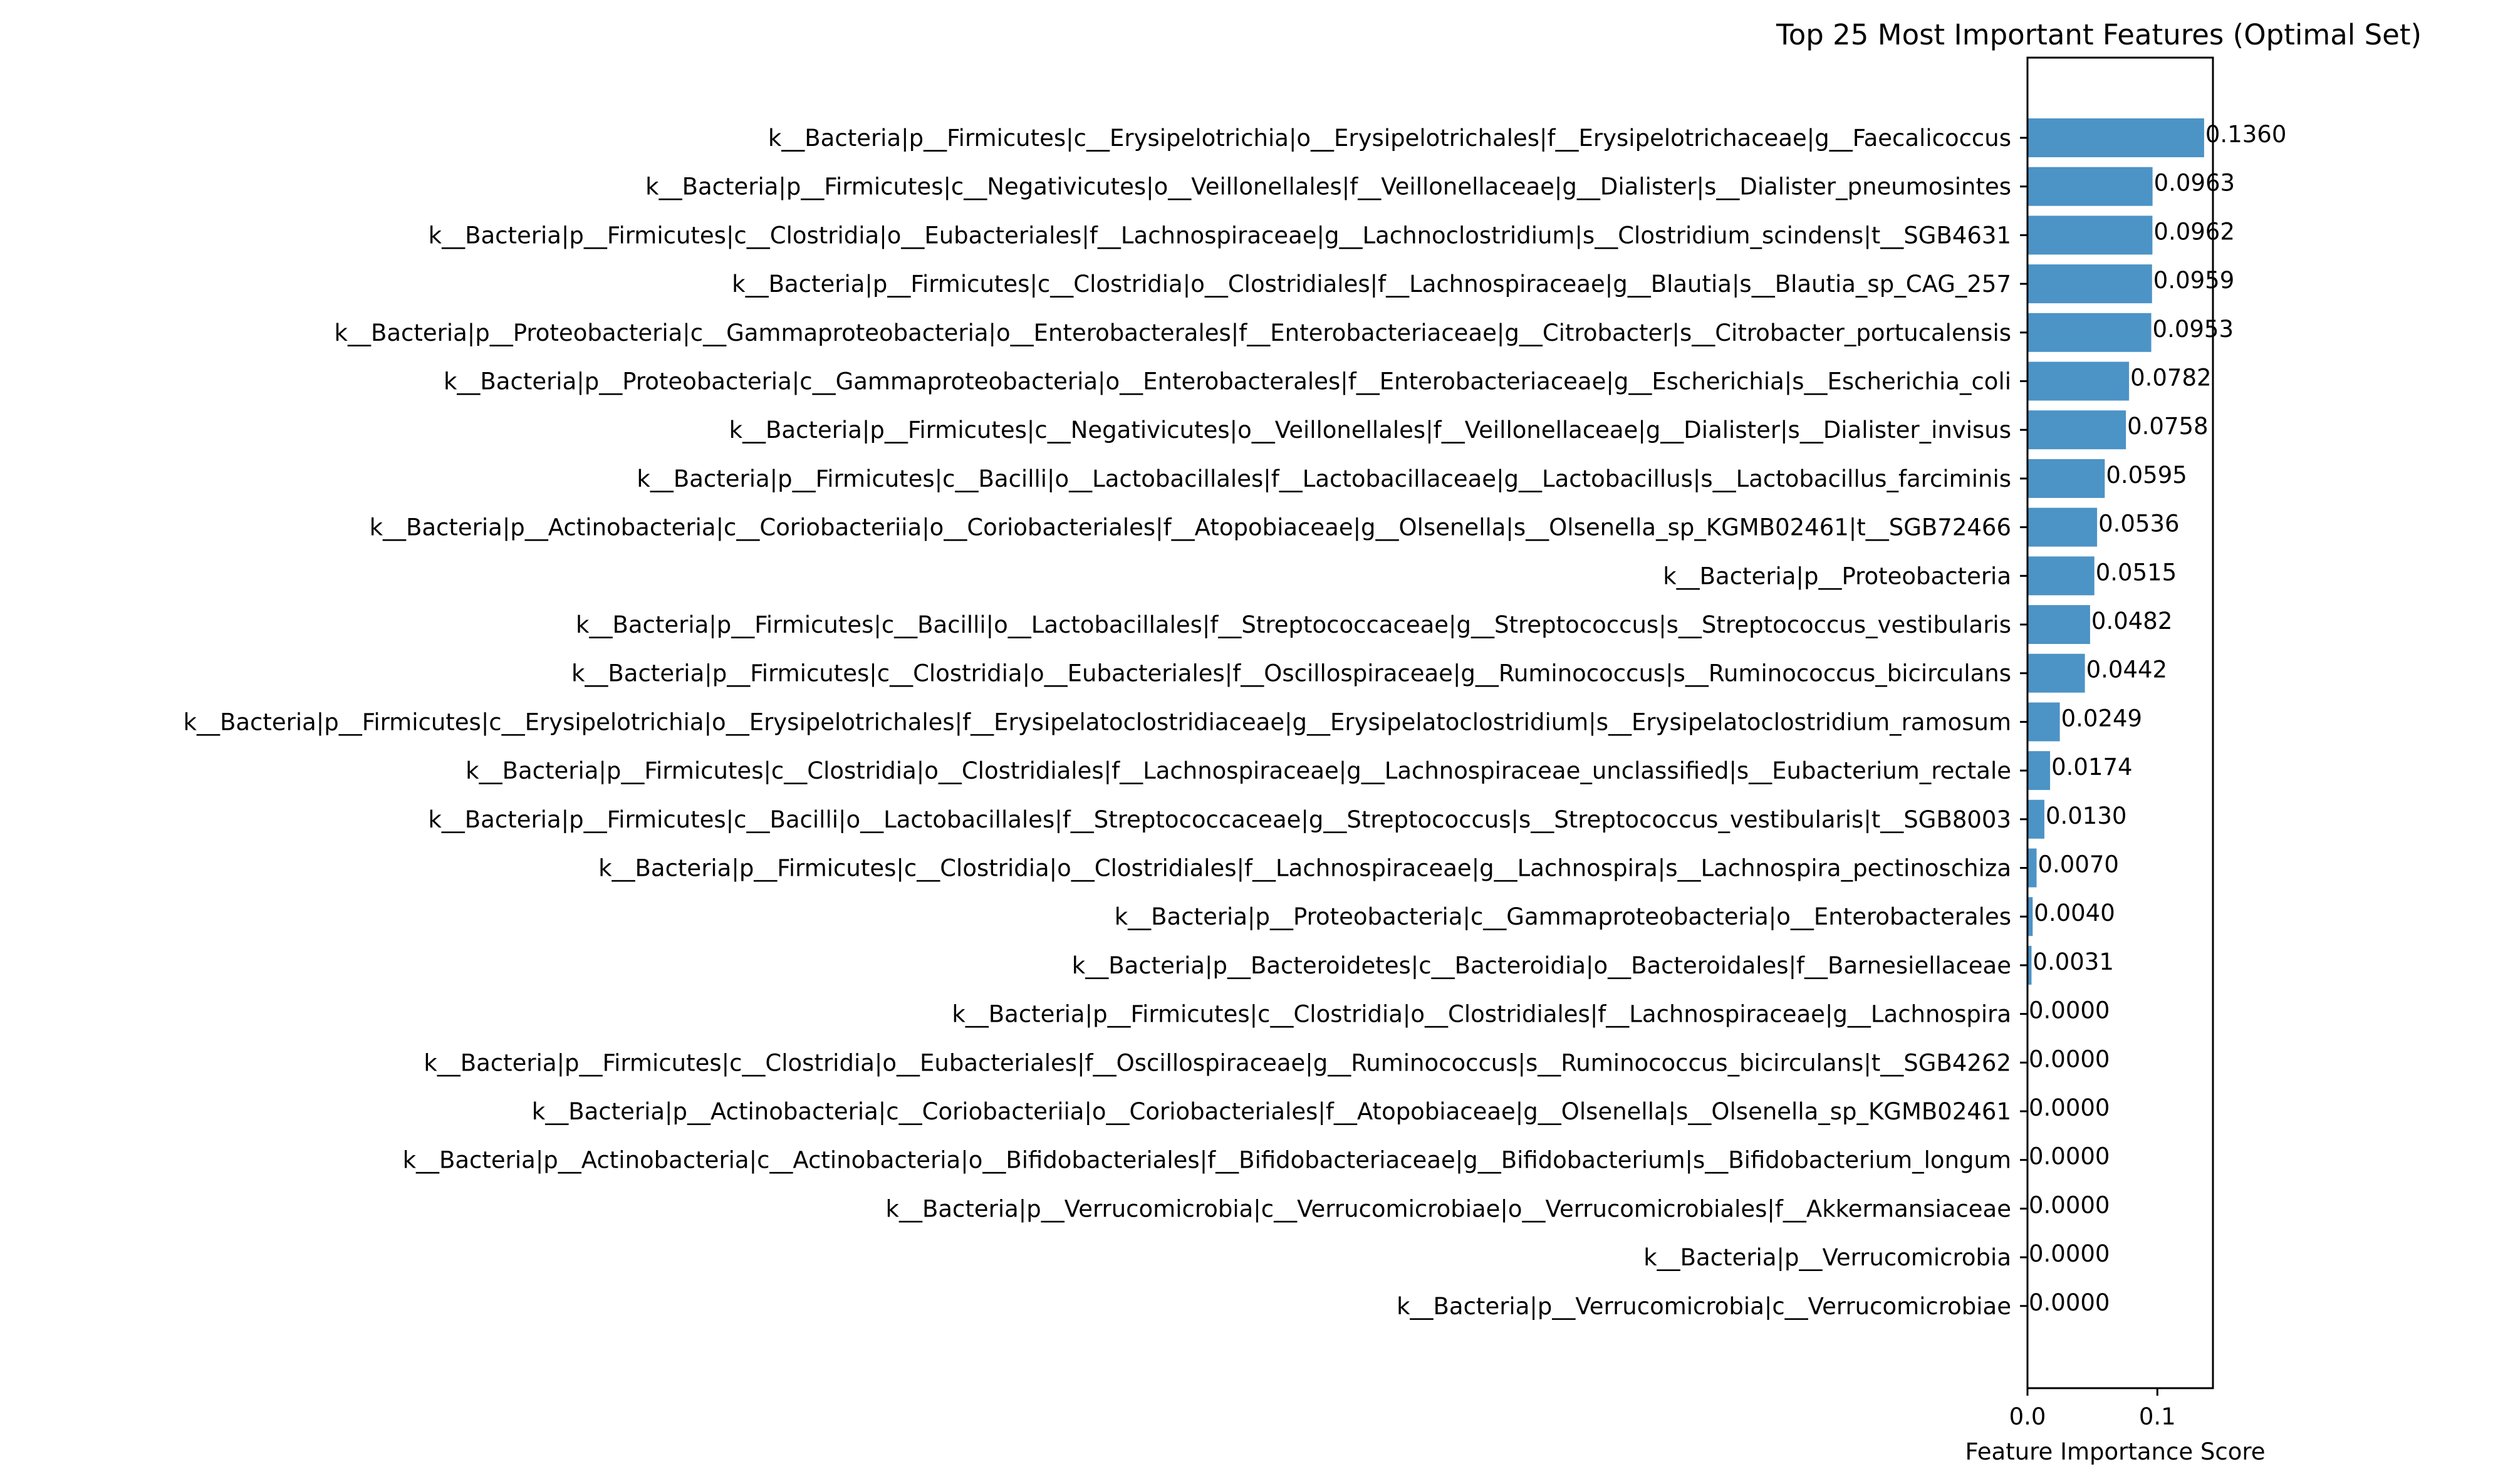 The image size is (2493, 1484). Describe the element at coordinates (2126, 669) in the screenshot. I see `value-label-12: 0.0442` at that location.